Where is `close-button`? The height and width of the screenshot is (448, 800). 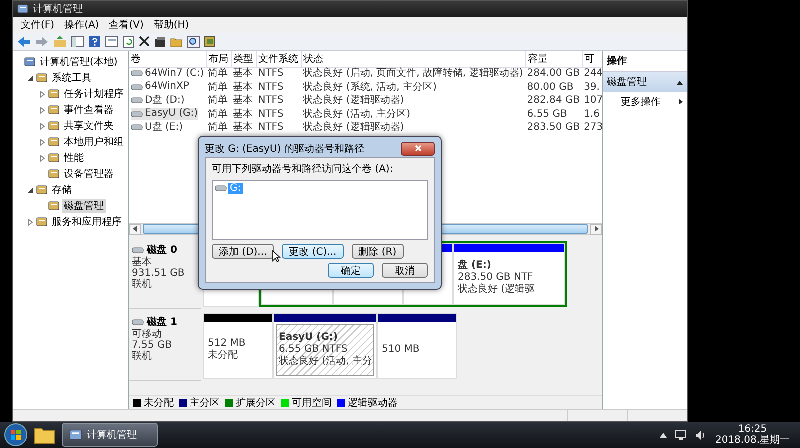 close-button is located at coordinates (418, 149).